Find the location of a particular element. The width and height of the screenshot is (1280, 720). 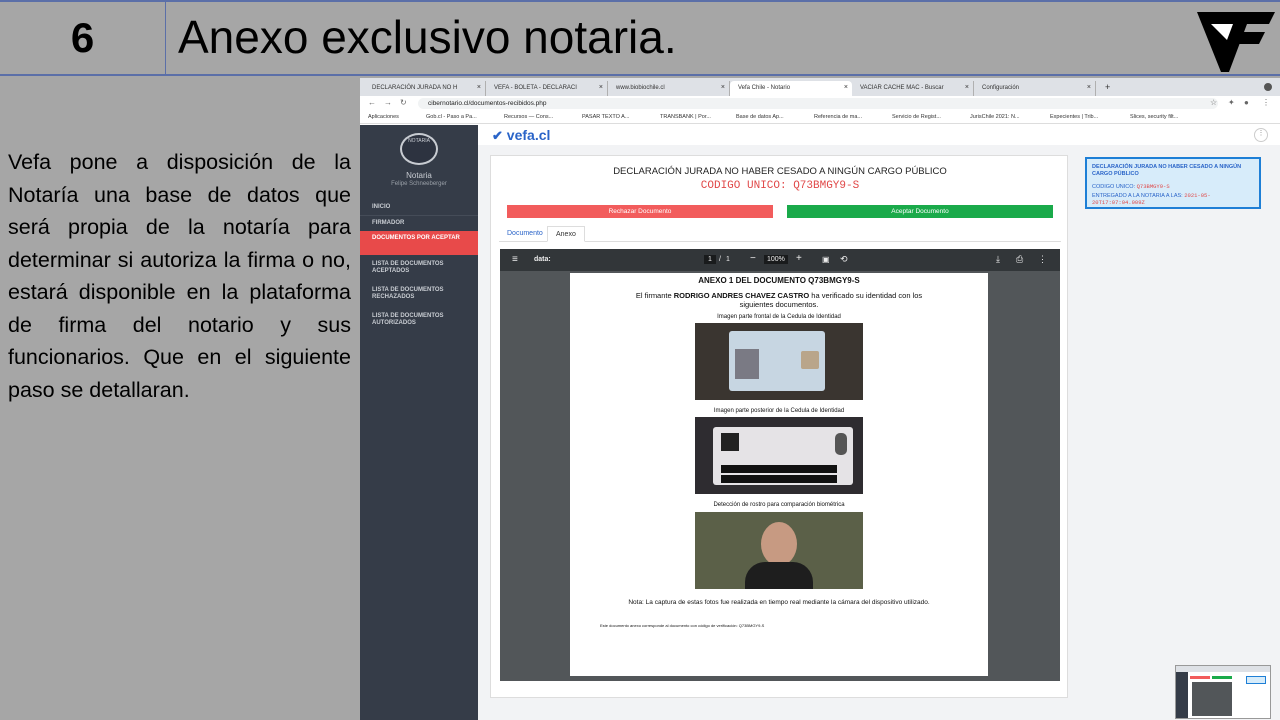

accept-document-button: Aceptar Documento is located at coordinates (920, 211).